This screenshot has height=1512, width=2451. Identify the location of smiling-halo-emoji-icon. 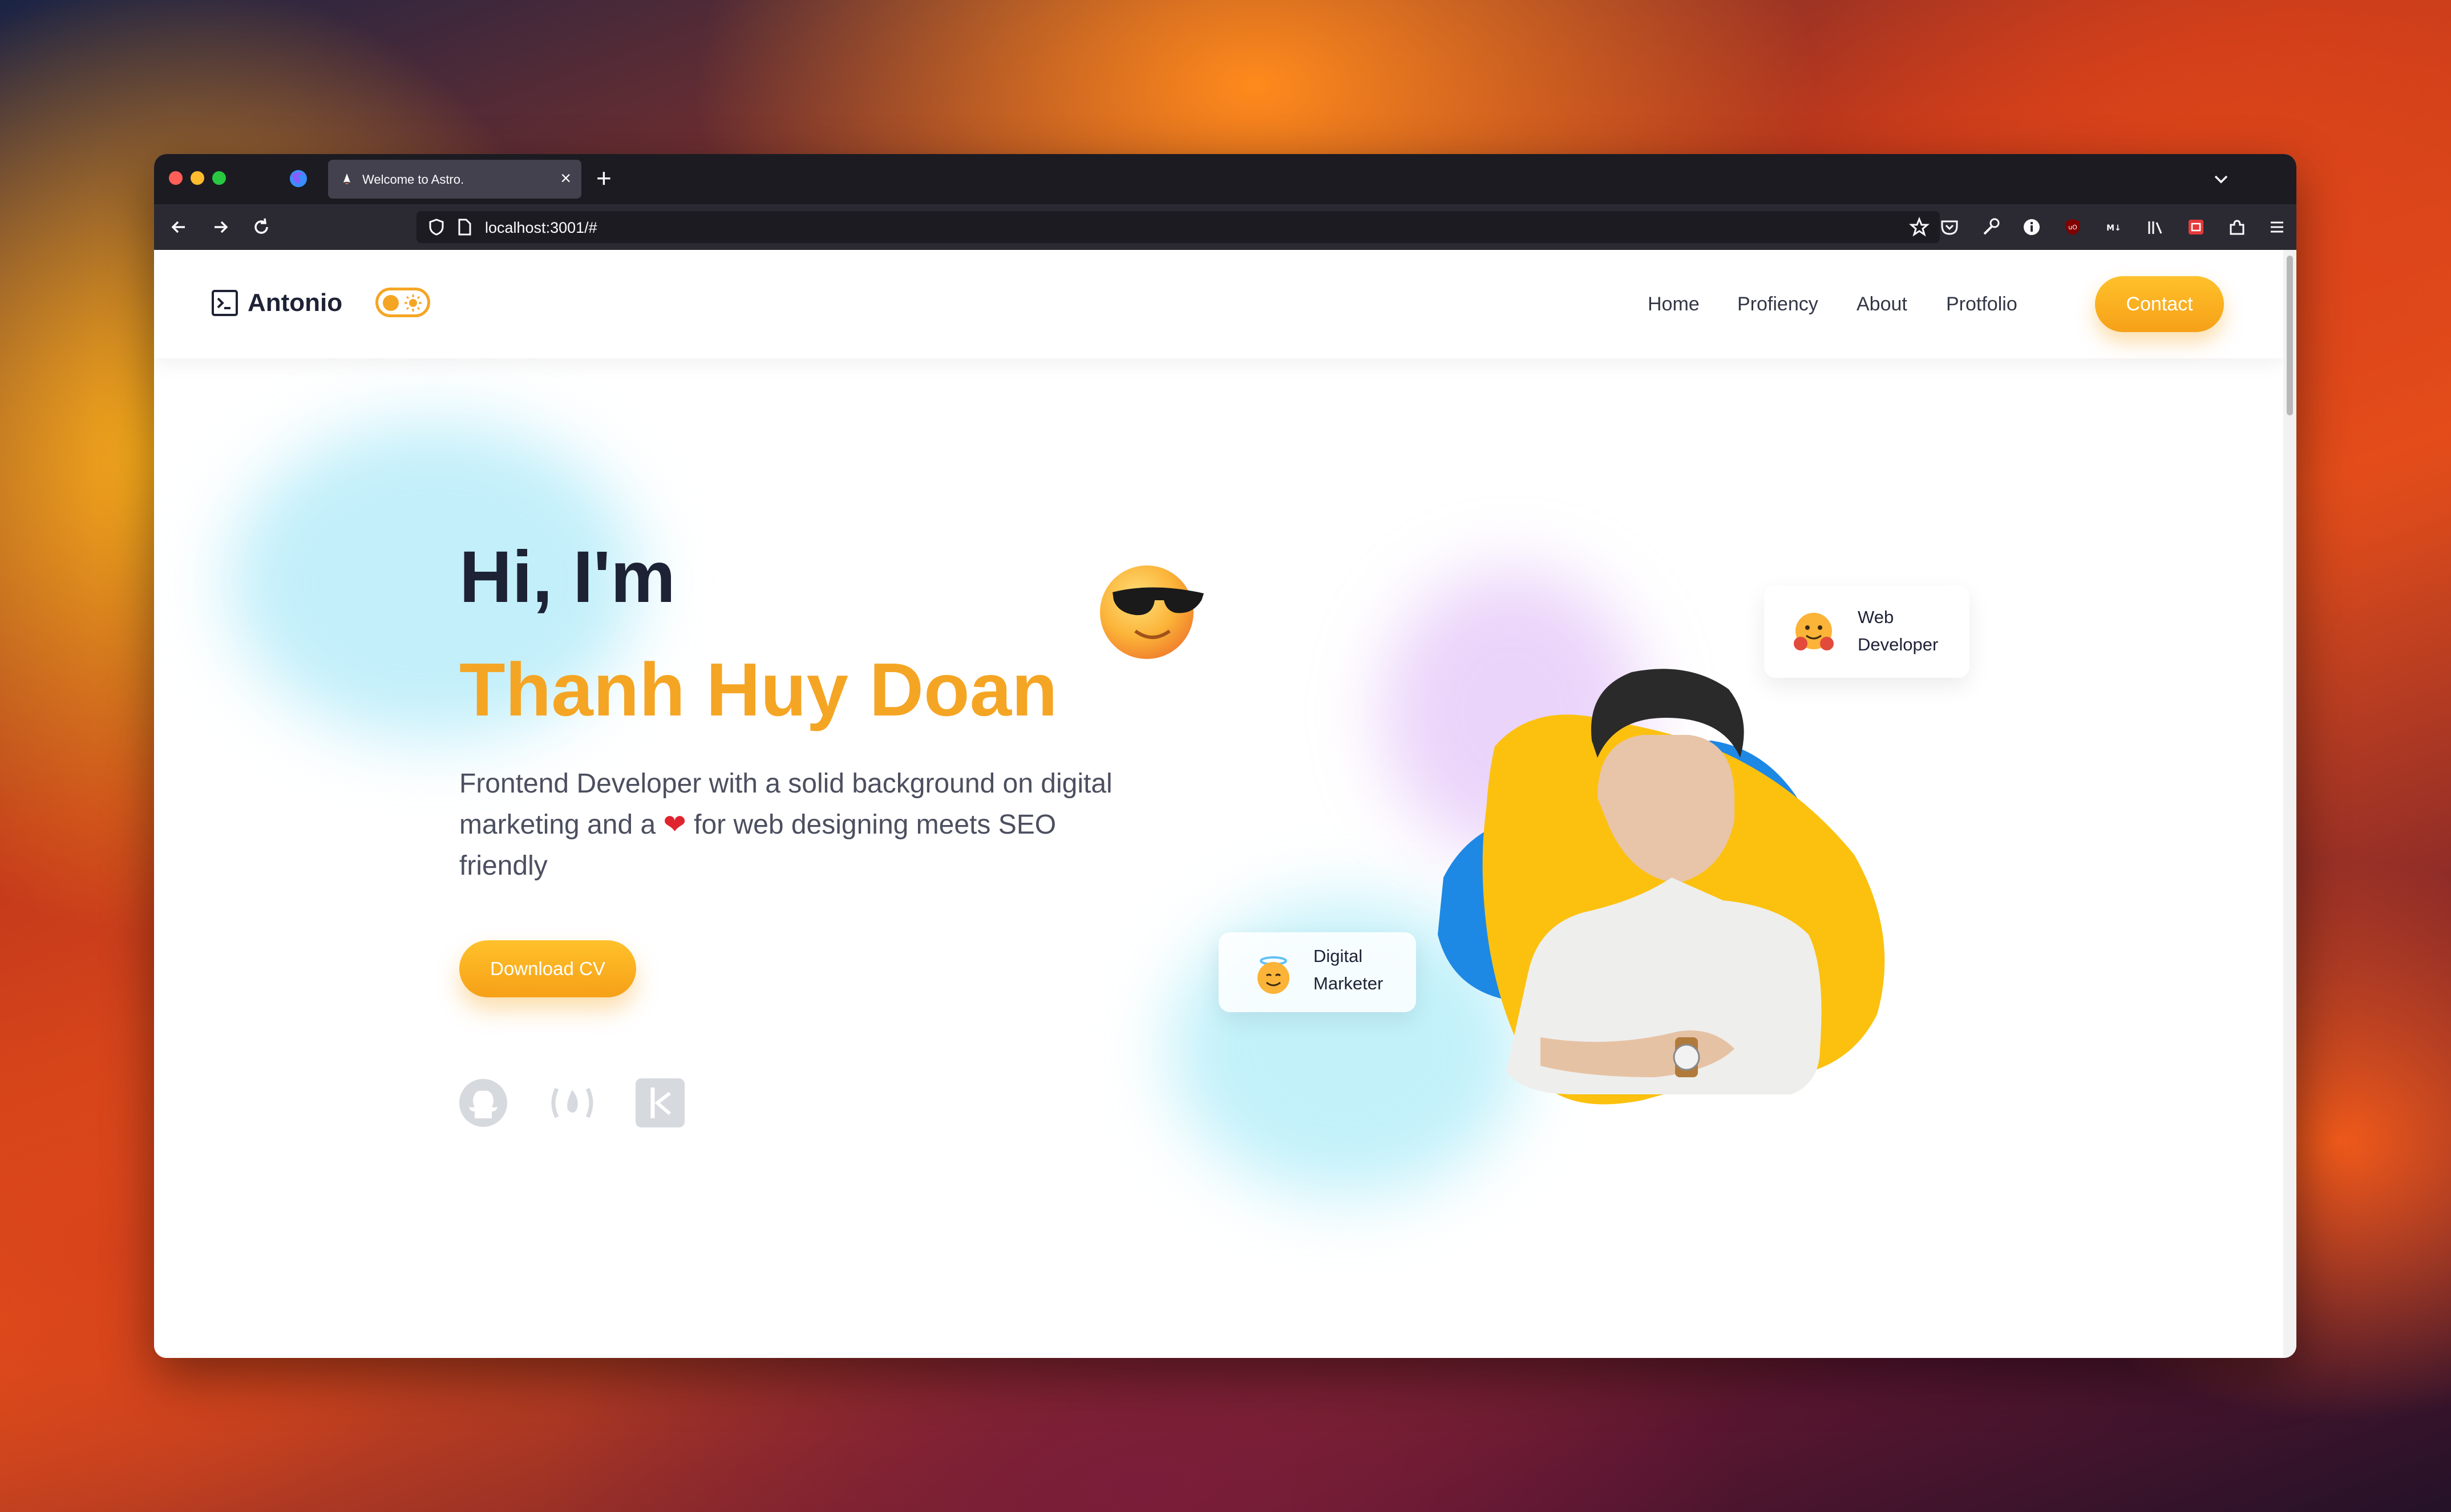
(1273, 975).